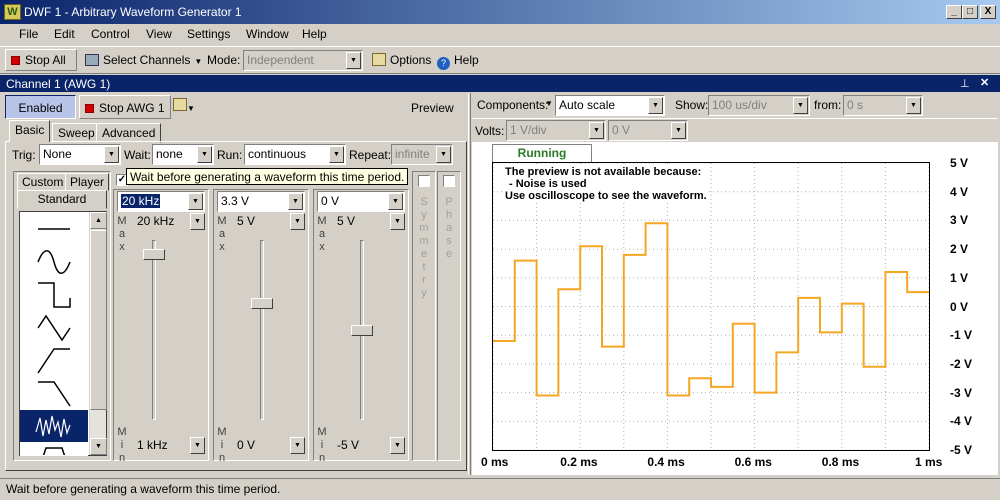  I want to click on help-button: ? Help, so click(458, 61).